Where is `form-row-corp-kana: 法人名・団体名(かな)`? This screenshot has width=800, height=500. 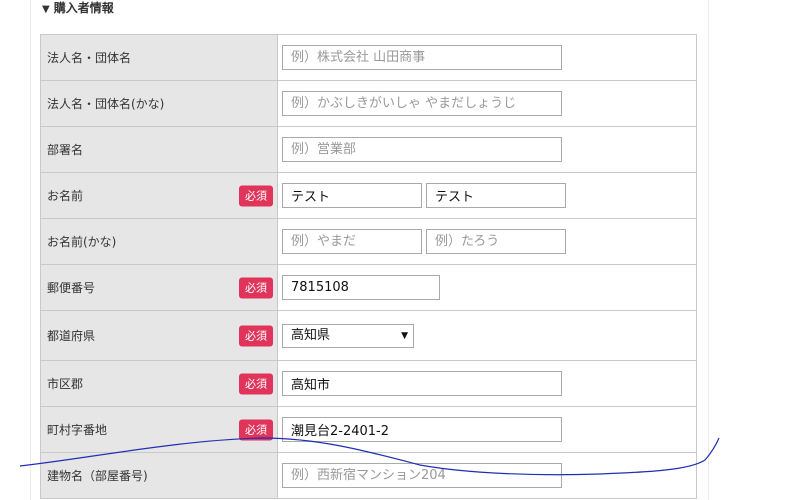
form-row-corp-kana: 法人名・団体名(かな) is located at coordinates (368, 103).